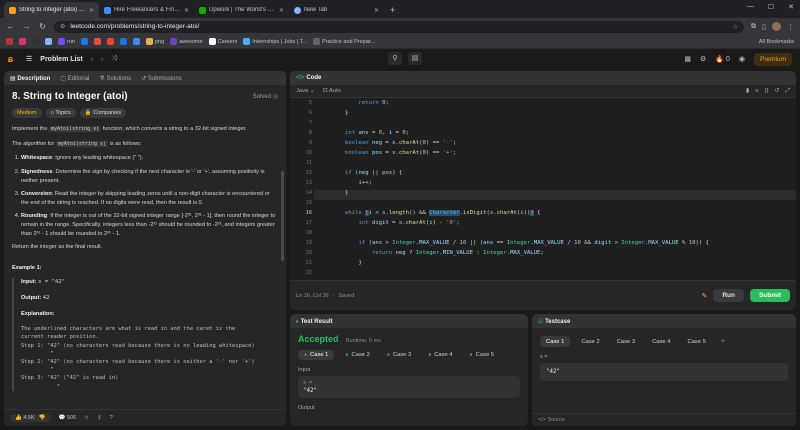 The width and height of the screenshot is (800, 430). What do you see at coordinates (722, 59) in the screenshot?
I see `streak-counter: 🔥 0` at bounding box center [722, 59].